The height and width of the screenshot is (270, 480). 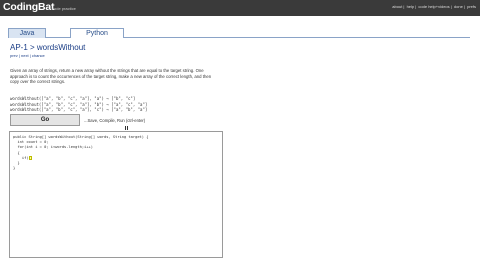 What do you see at coordinates (115, 120) in the screenshot?
I see `go-hint: ...Save, Compile, Run (ctrl-enter)` at bounding box center [115, 120].